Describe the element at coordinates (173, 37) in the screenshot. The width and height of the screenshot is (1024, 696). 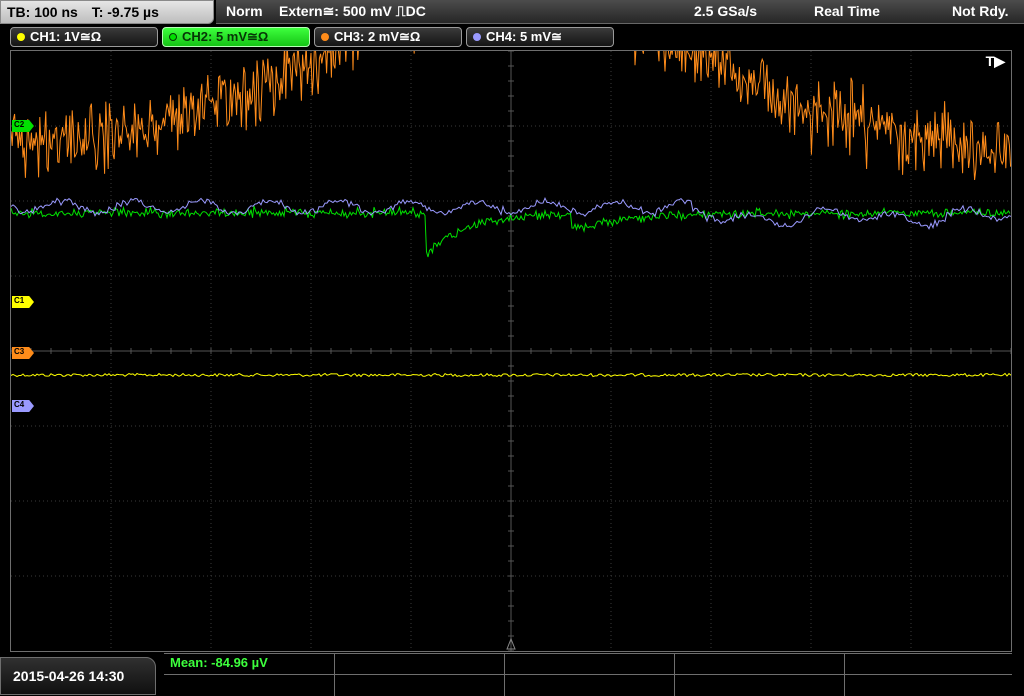
I see `ch2-color-icon` at that location.